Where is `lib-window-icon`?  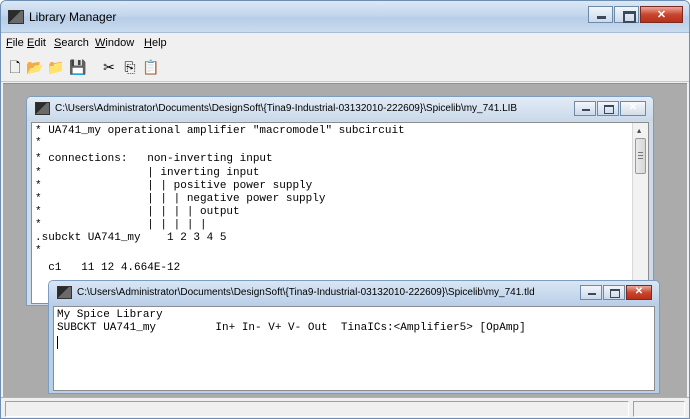 lib-window-icon is located at coordinates (42, 108).